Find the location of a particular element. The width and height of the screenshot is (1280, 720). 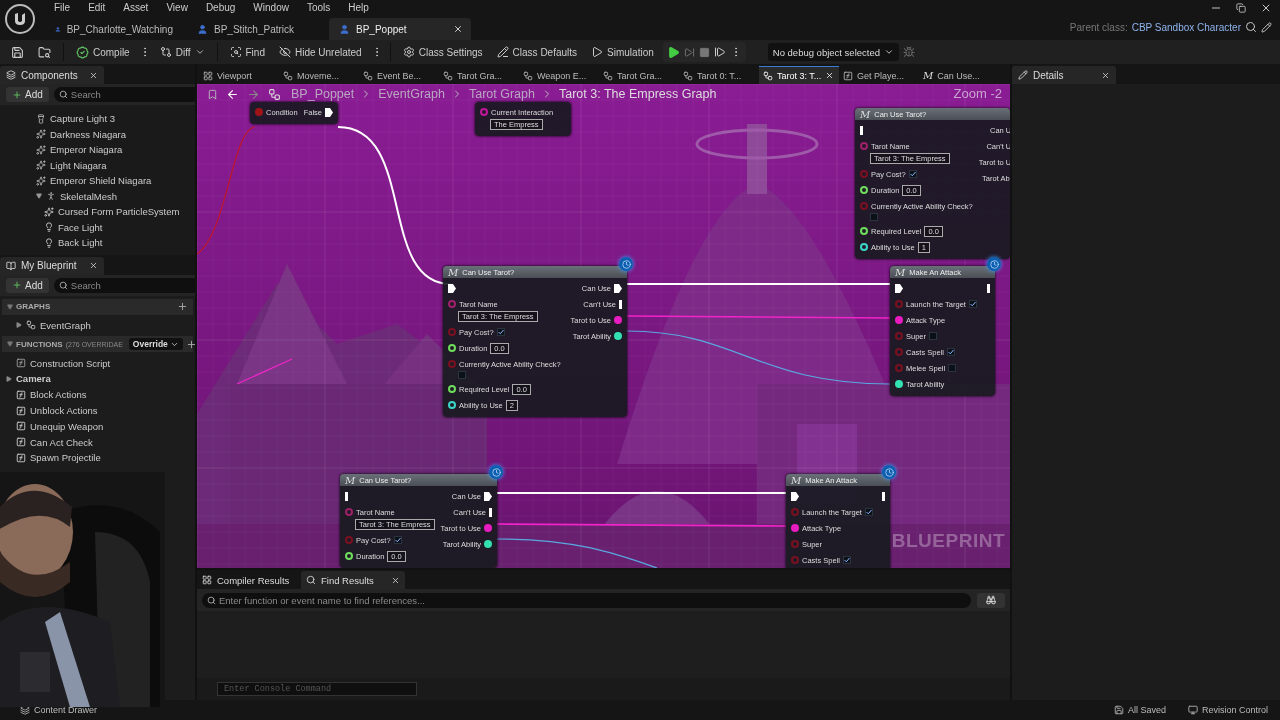

play-icon is located at coordinates (673, 52).